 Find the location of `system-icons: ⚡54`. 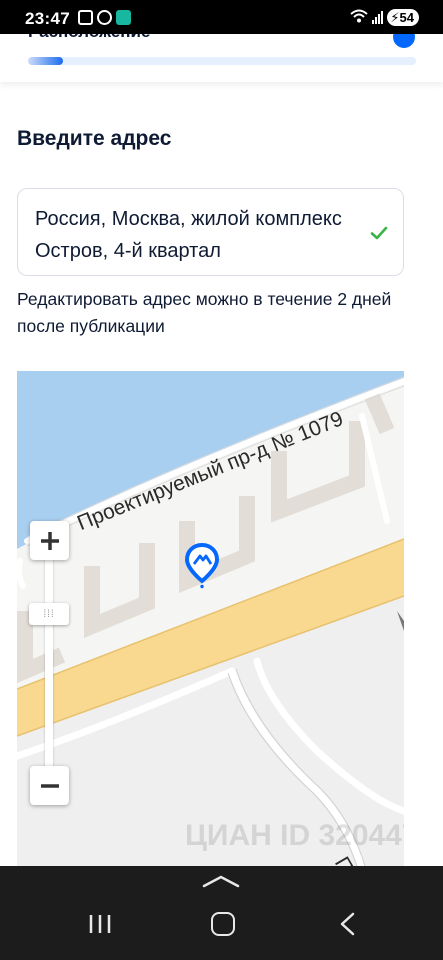

system-icons: ⚡54 is located at coordinates (384, 17).